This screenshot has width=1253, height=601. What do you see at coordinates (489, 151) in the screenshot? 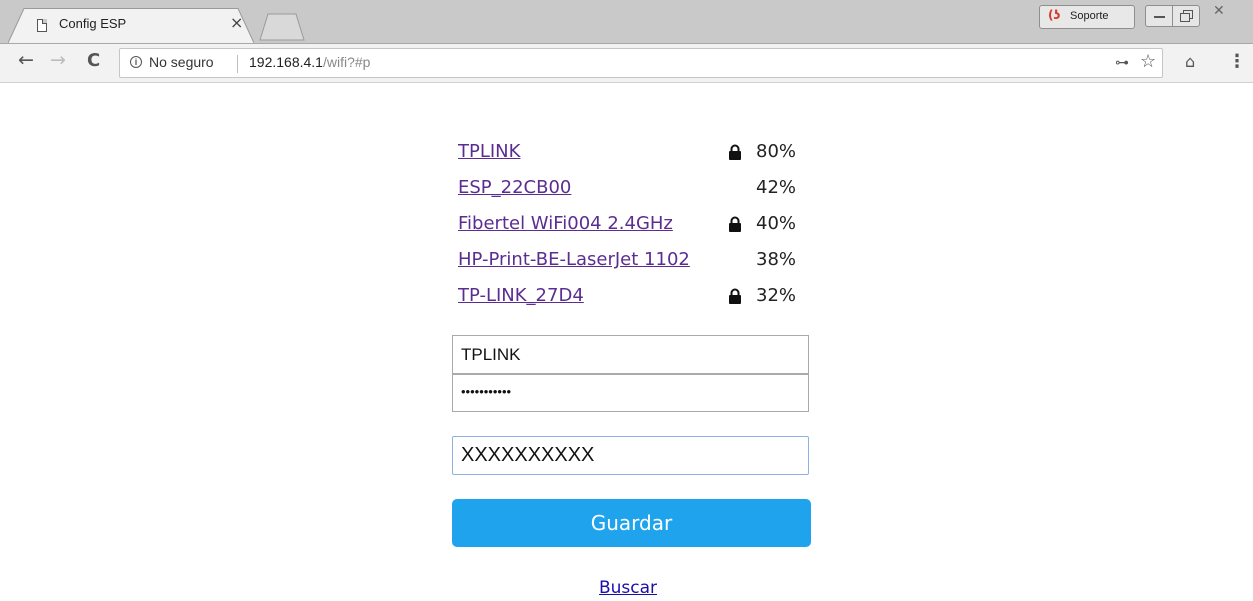
I see `network-ssid-link: TPLINK` at bounding box center [489, 151].